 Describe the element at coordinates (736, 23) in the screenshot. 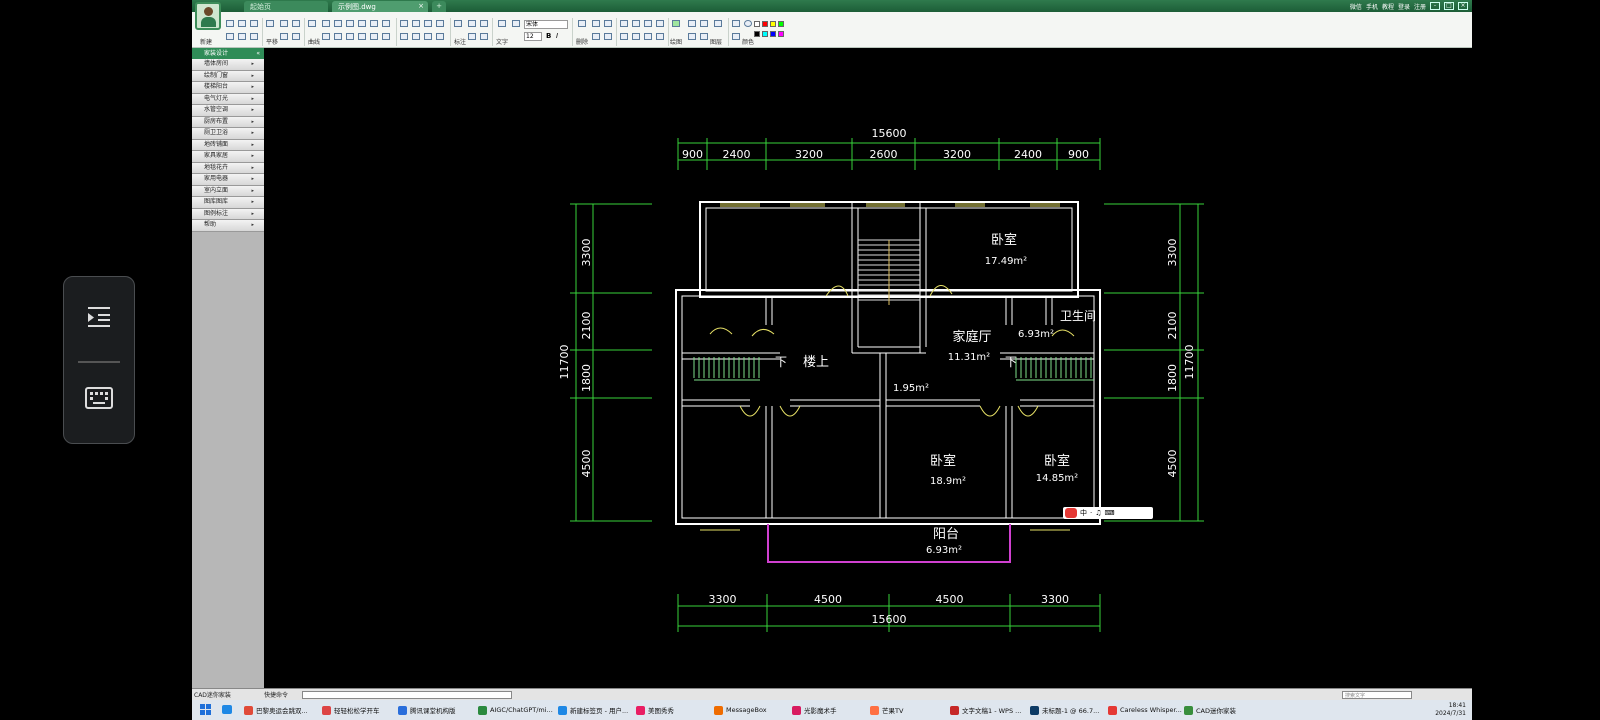

I see `layer-list-icon` at that location.